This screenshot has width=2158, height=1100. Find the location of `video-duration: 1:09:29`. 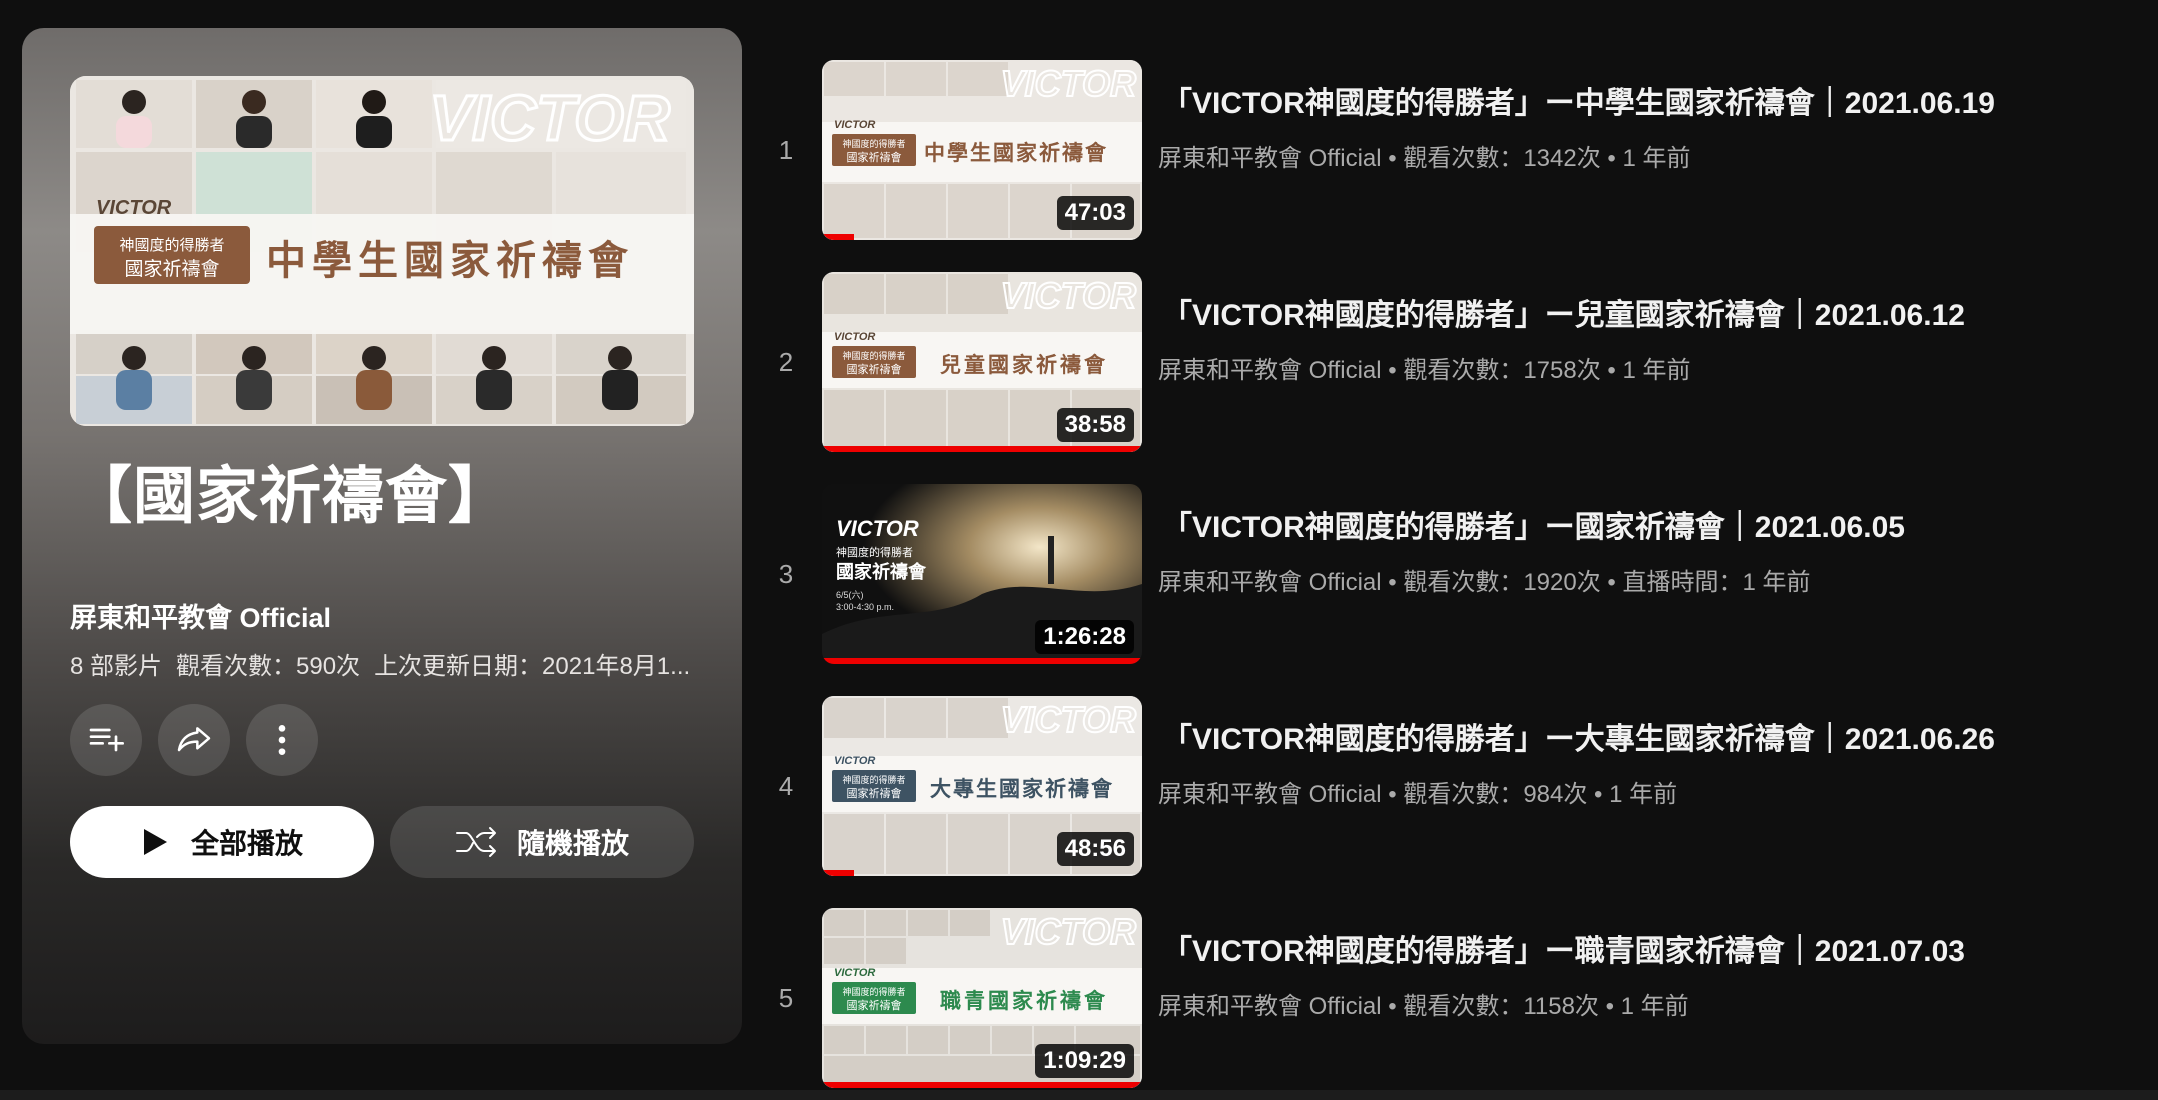

video-duration: 1:09:29 is located at coordinates (1084, 1061).